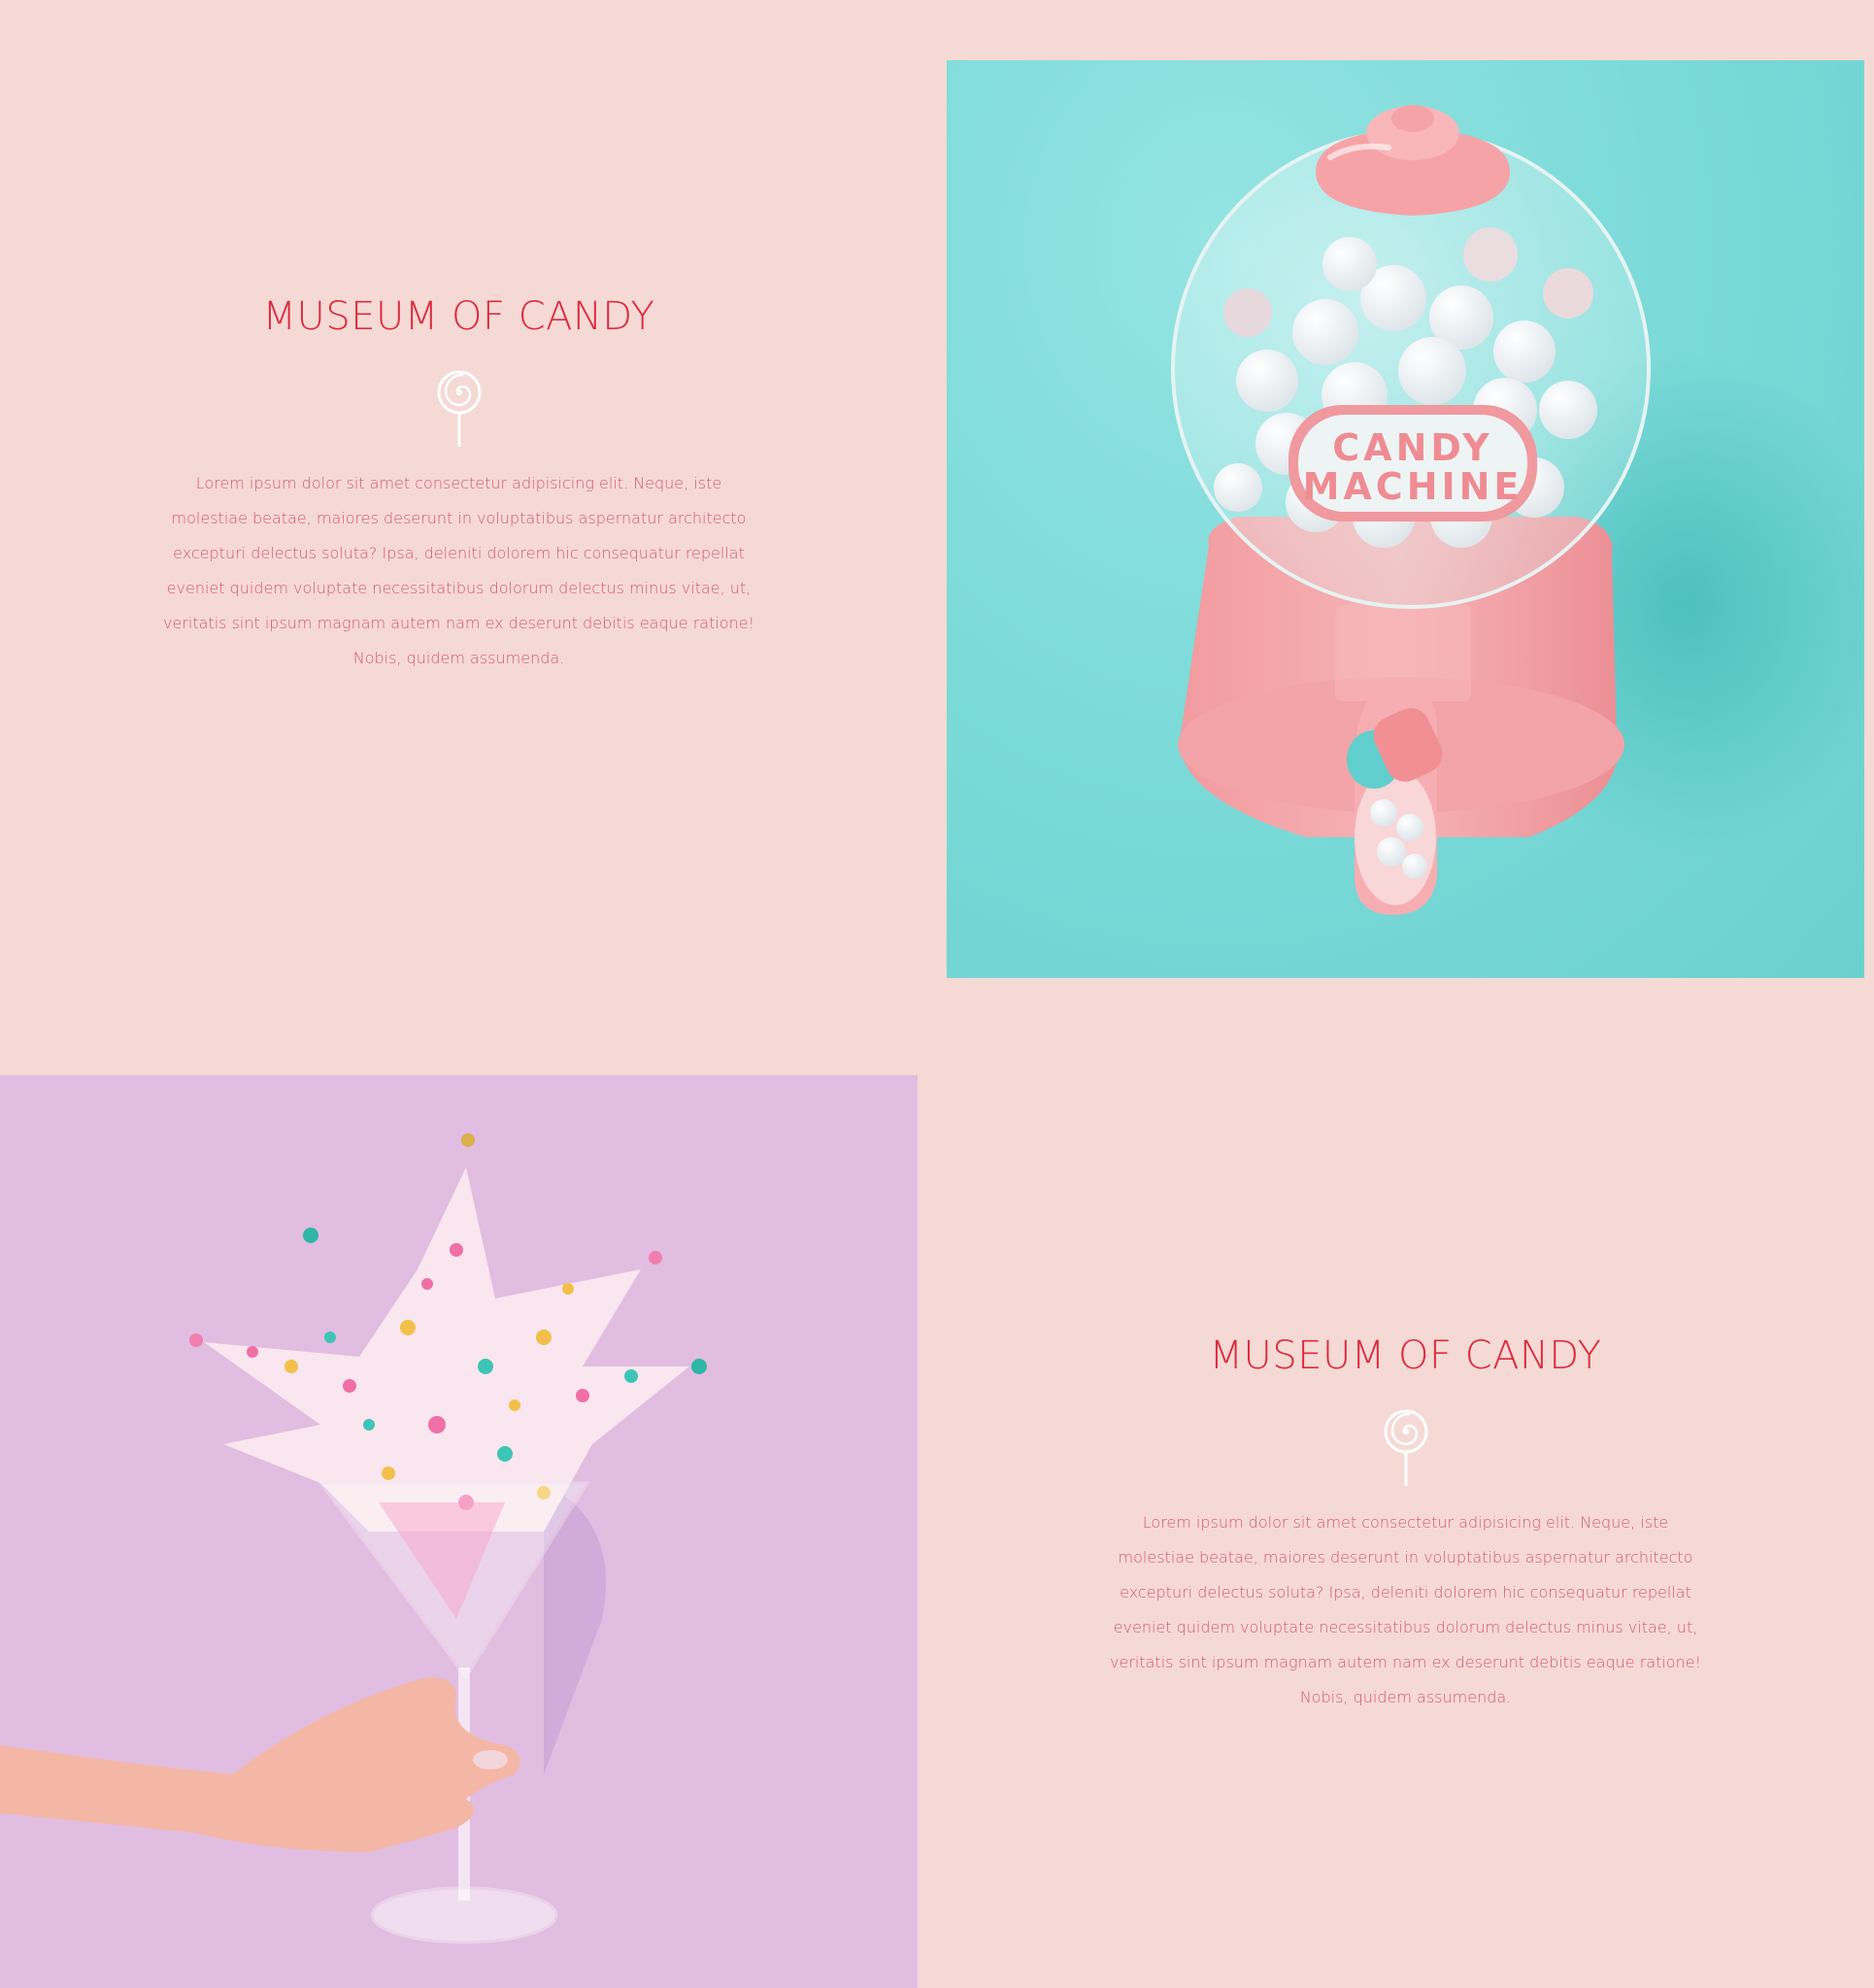 This screenshot has height=1988, width=1874. I want to click on gumball-label-line1: CANDY, so click(1412, 447).